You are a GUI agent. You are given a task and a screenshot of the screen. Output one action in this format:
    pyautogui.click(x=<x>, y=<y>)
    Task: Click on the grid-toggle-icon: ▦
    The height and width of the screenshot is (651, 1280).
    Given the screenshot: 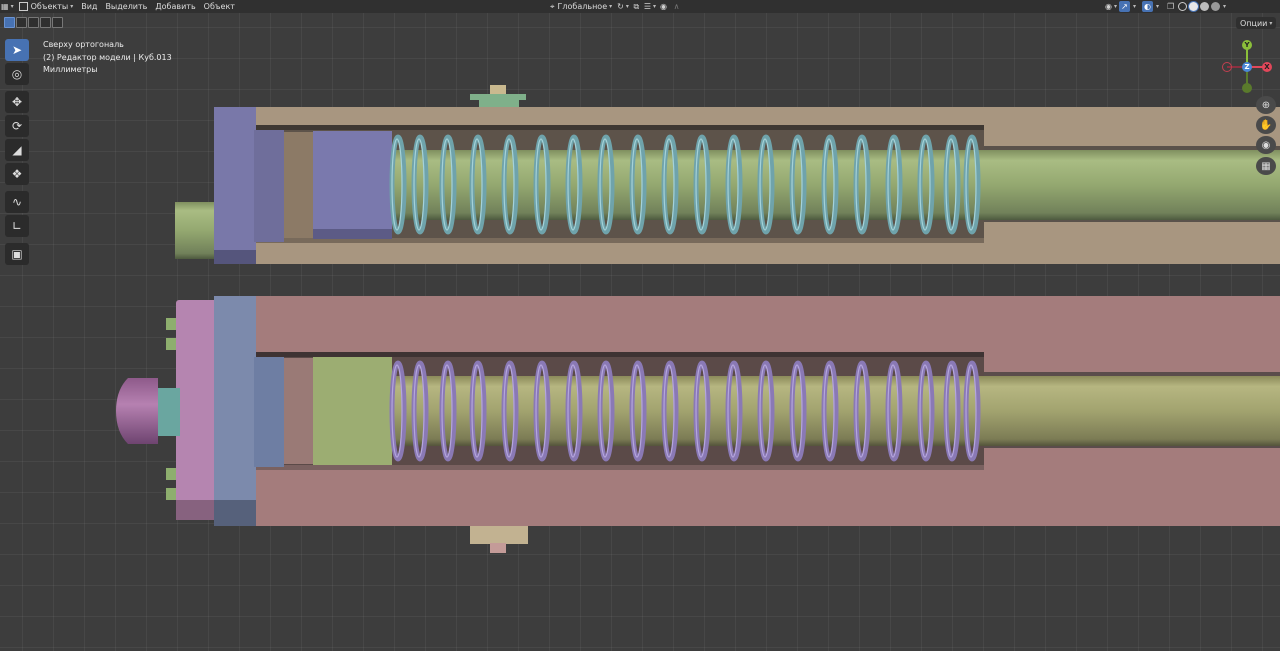 What is the action you would take?
    pyautogui.click(x=1266, y=166)
    